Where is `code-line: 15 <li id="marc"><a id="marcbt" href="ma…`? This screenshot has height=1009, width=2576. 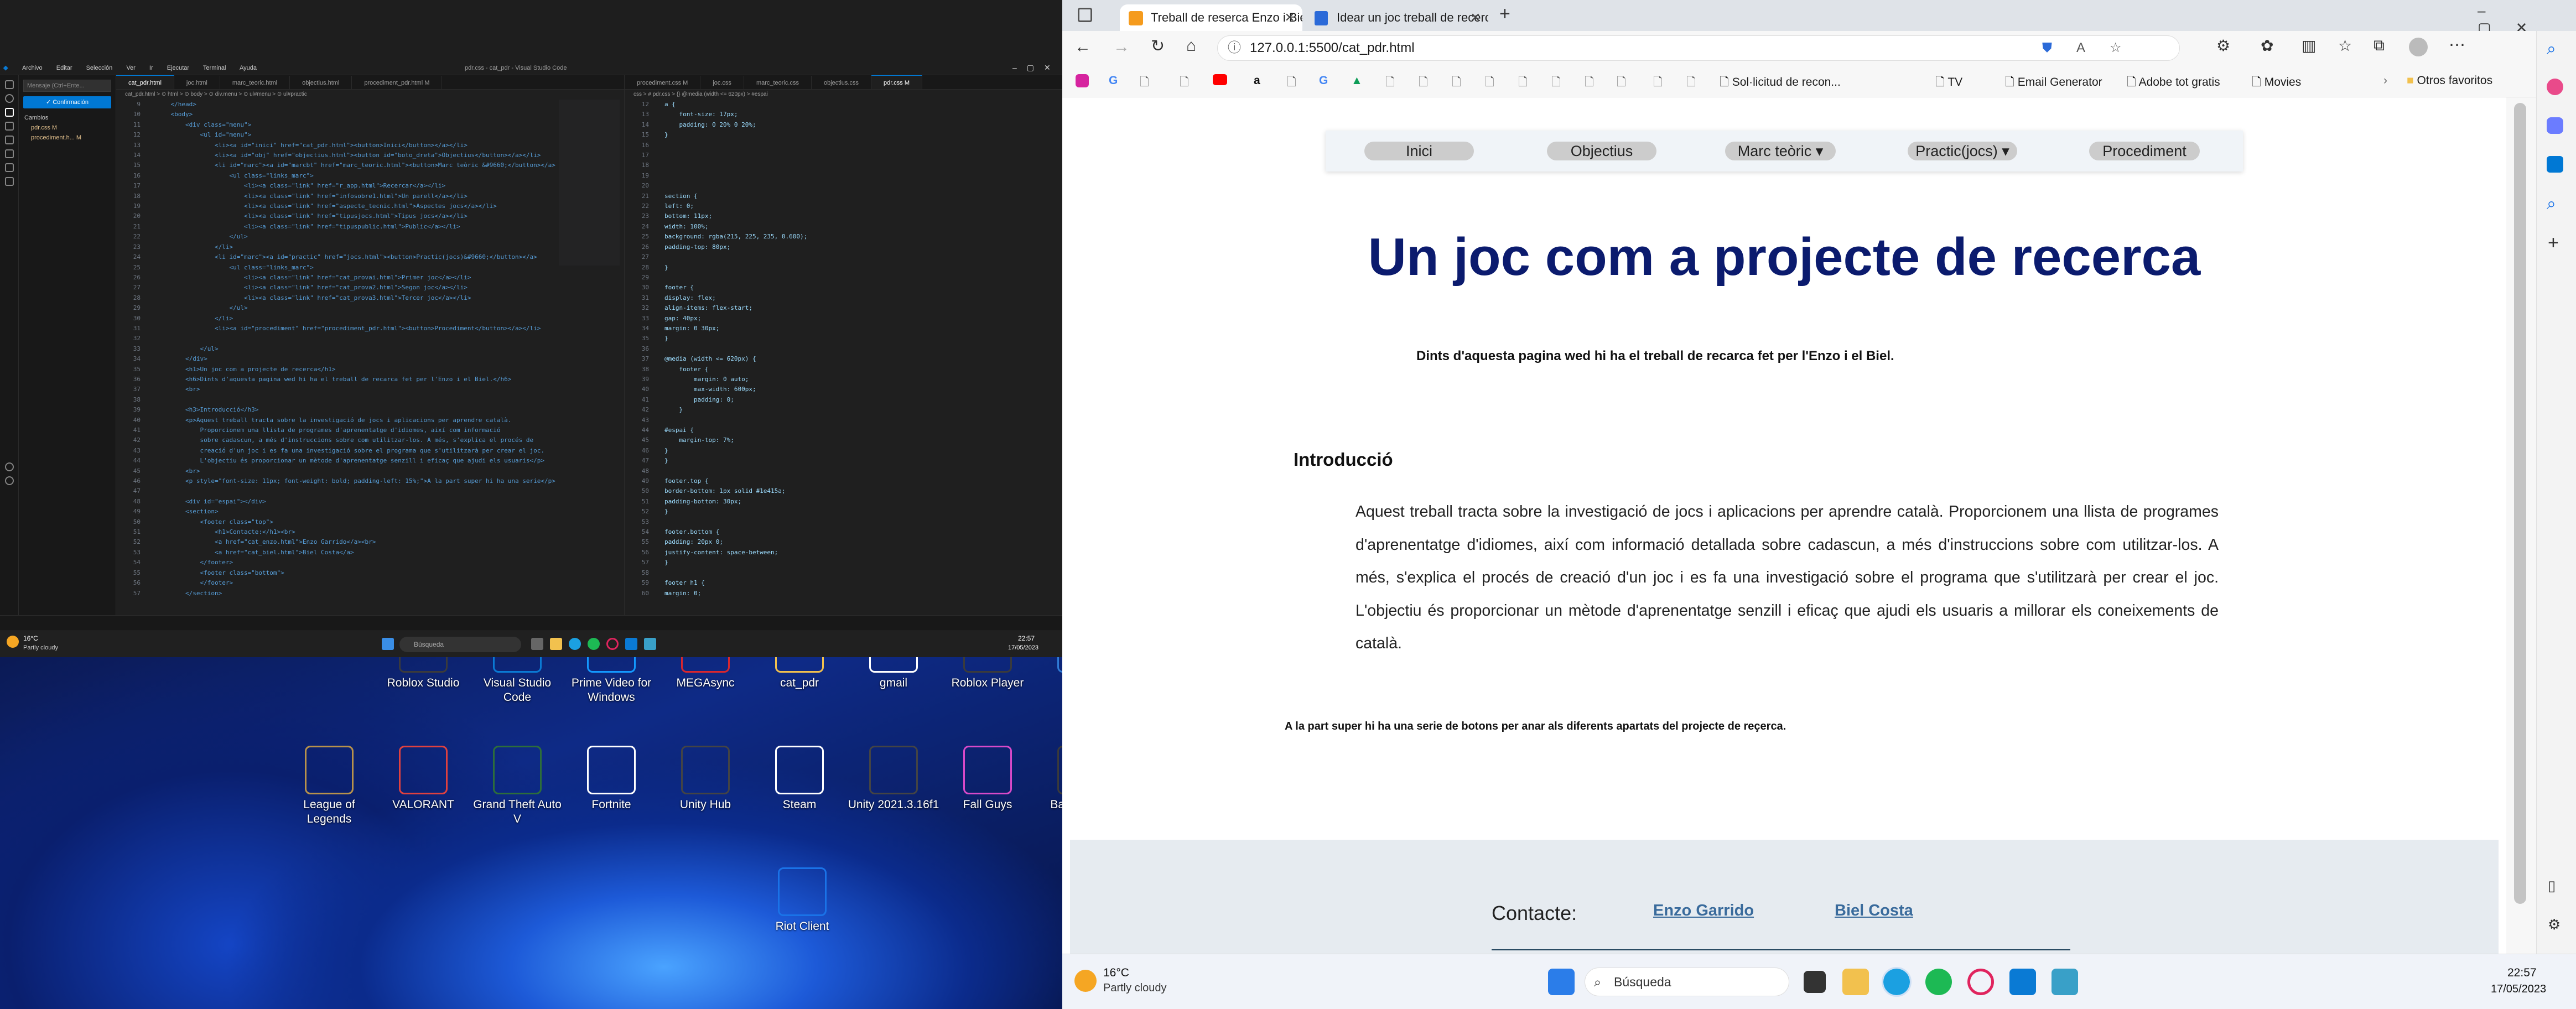 code-line: 15 <li id="marc"><a id="marcbt" href="ma… is located at coordinates (370, 165).